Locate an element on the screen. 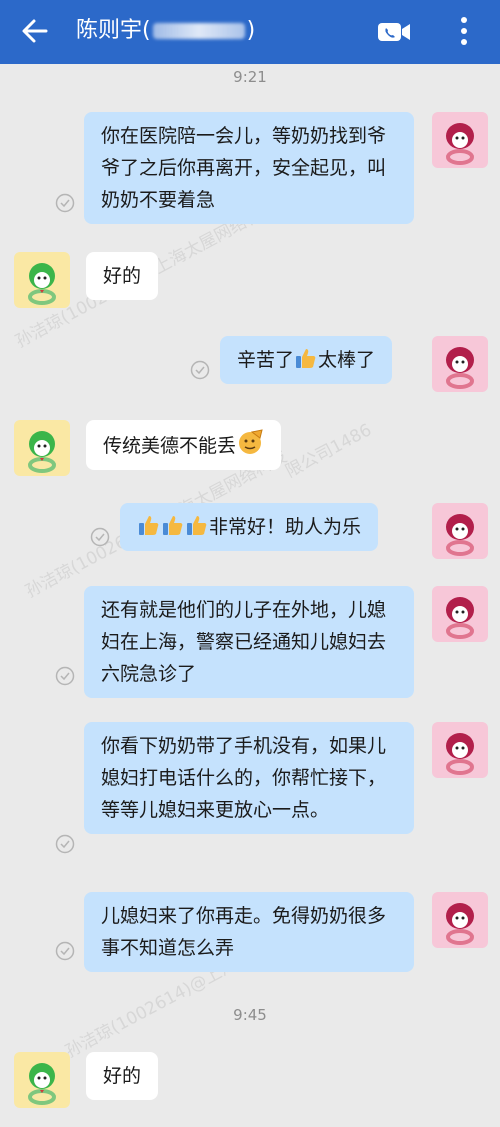 This screenshot has width=500, height=1127. message-text: 辛苦了 is located at coordinates (266, 360).